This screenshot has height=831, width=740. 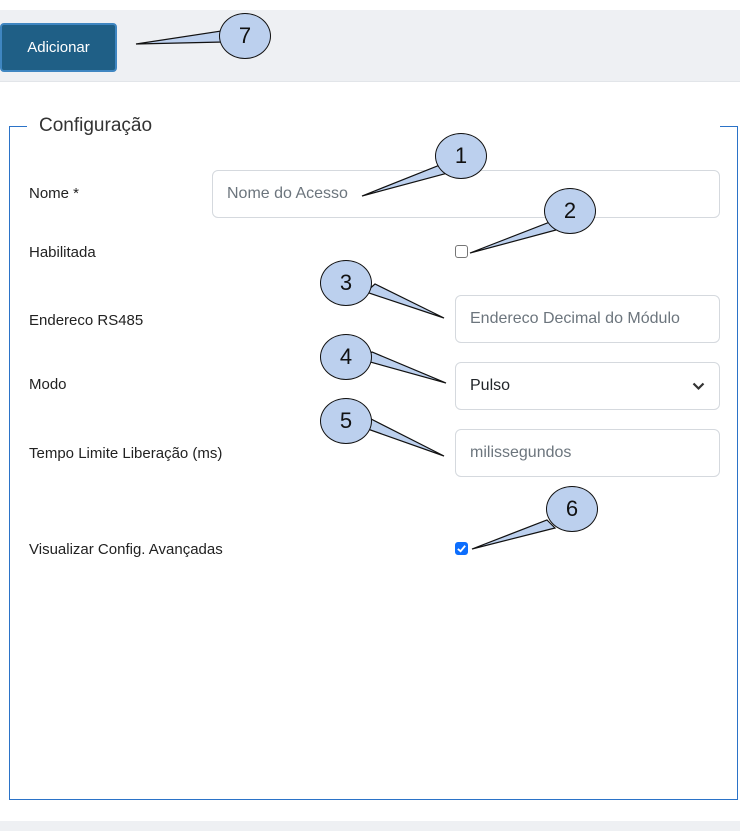 What do you see at coordinates (346, 357) in the screenshot?
I see `callout-4: 4` at bounding box center [346, 357].